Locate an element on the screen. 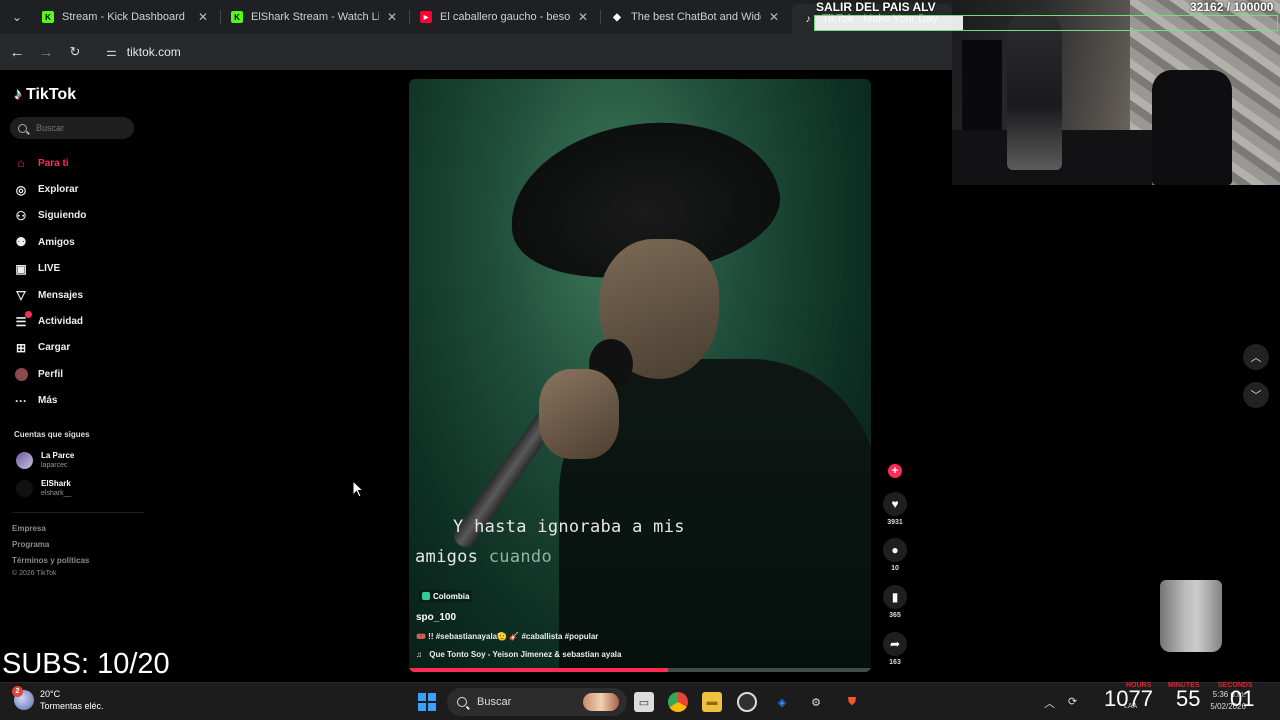 This screenshot has height=720, width=1280. steam-icon: ⚙ is located at coordinates (816, 702).